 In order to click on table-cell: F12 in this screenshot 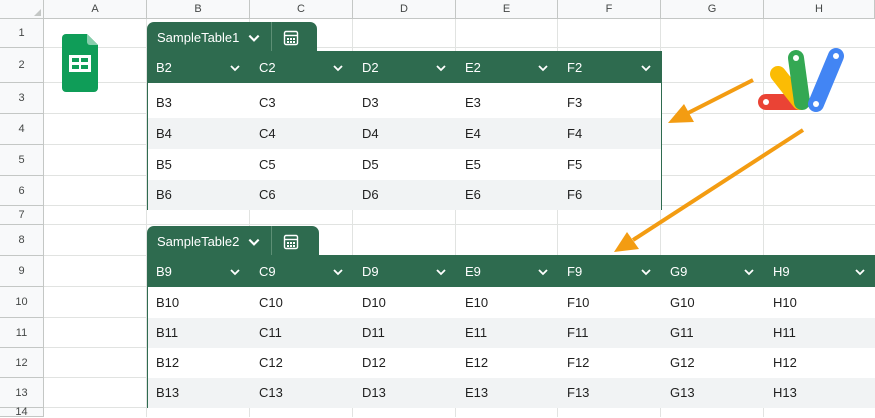, I will do `click(610, 363)`.